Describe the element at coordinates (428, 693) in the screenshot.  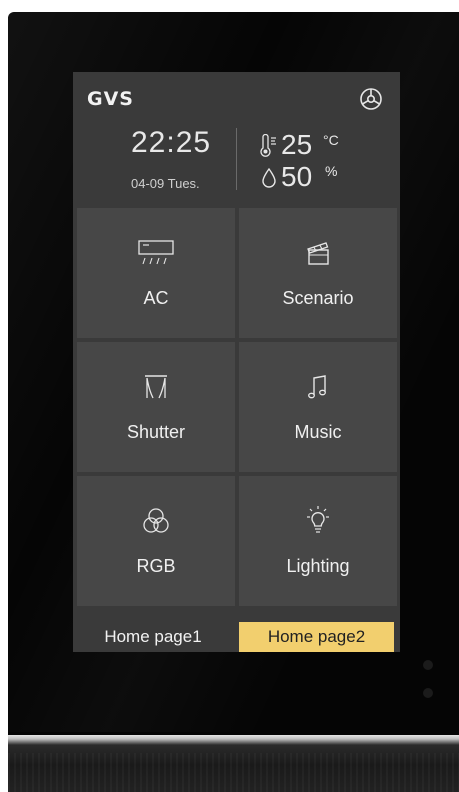
I see `light-sensor` at that location.